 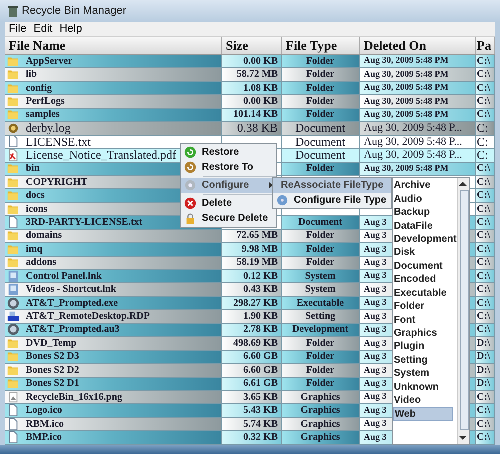 I want to click on file-name: Videos - Shortcut.lnk, so click(x=71, y=289).